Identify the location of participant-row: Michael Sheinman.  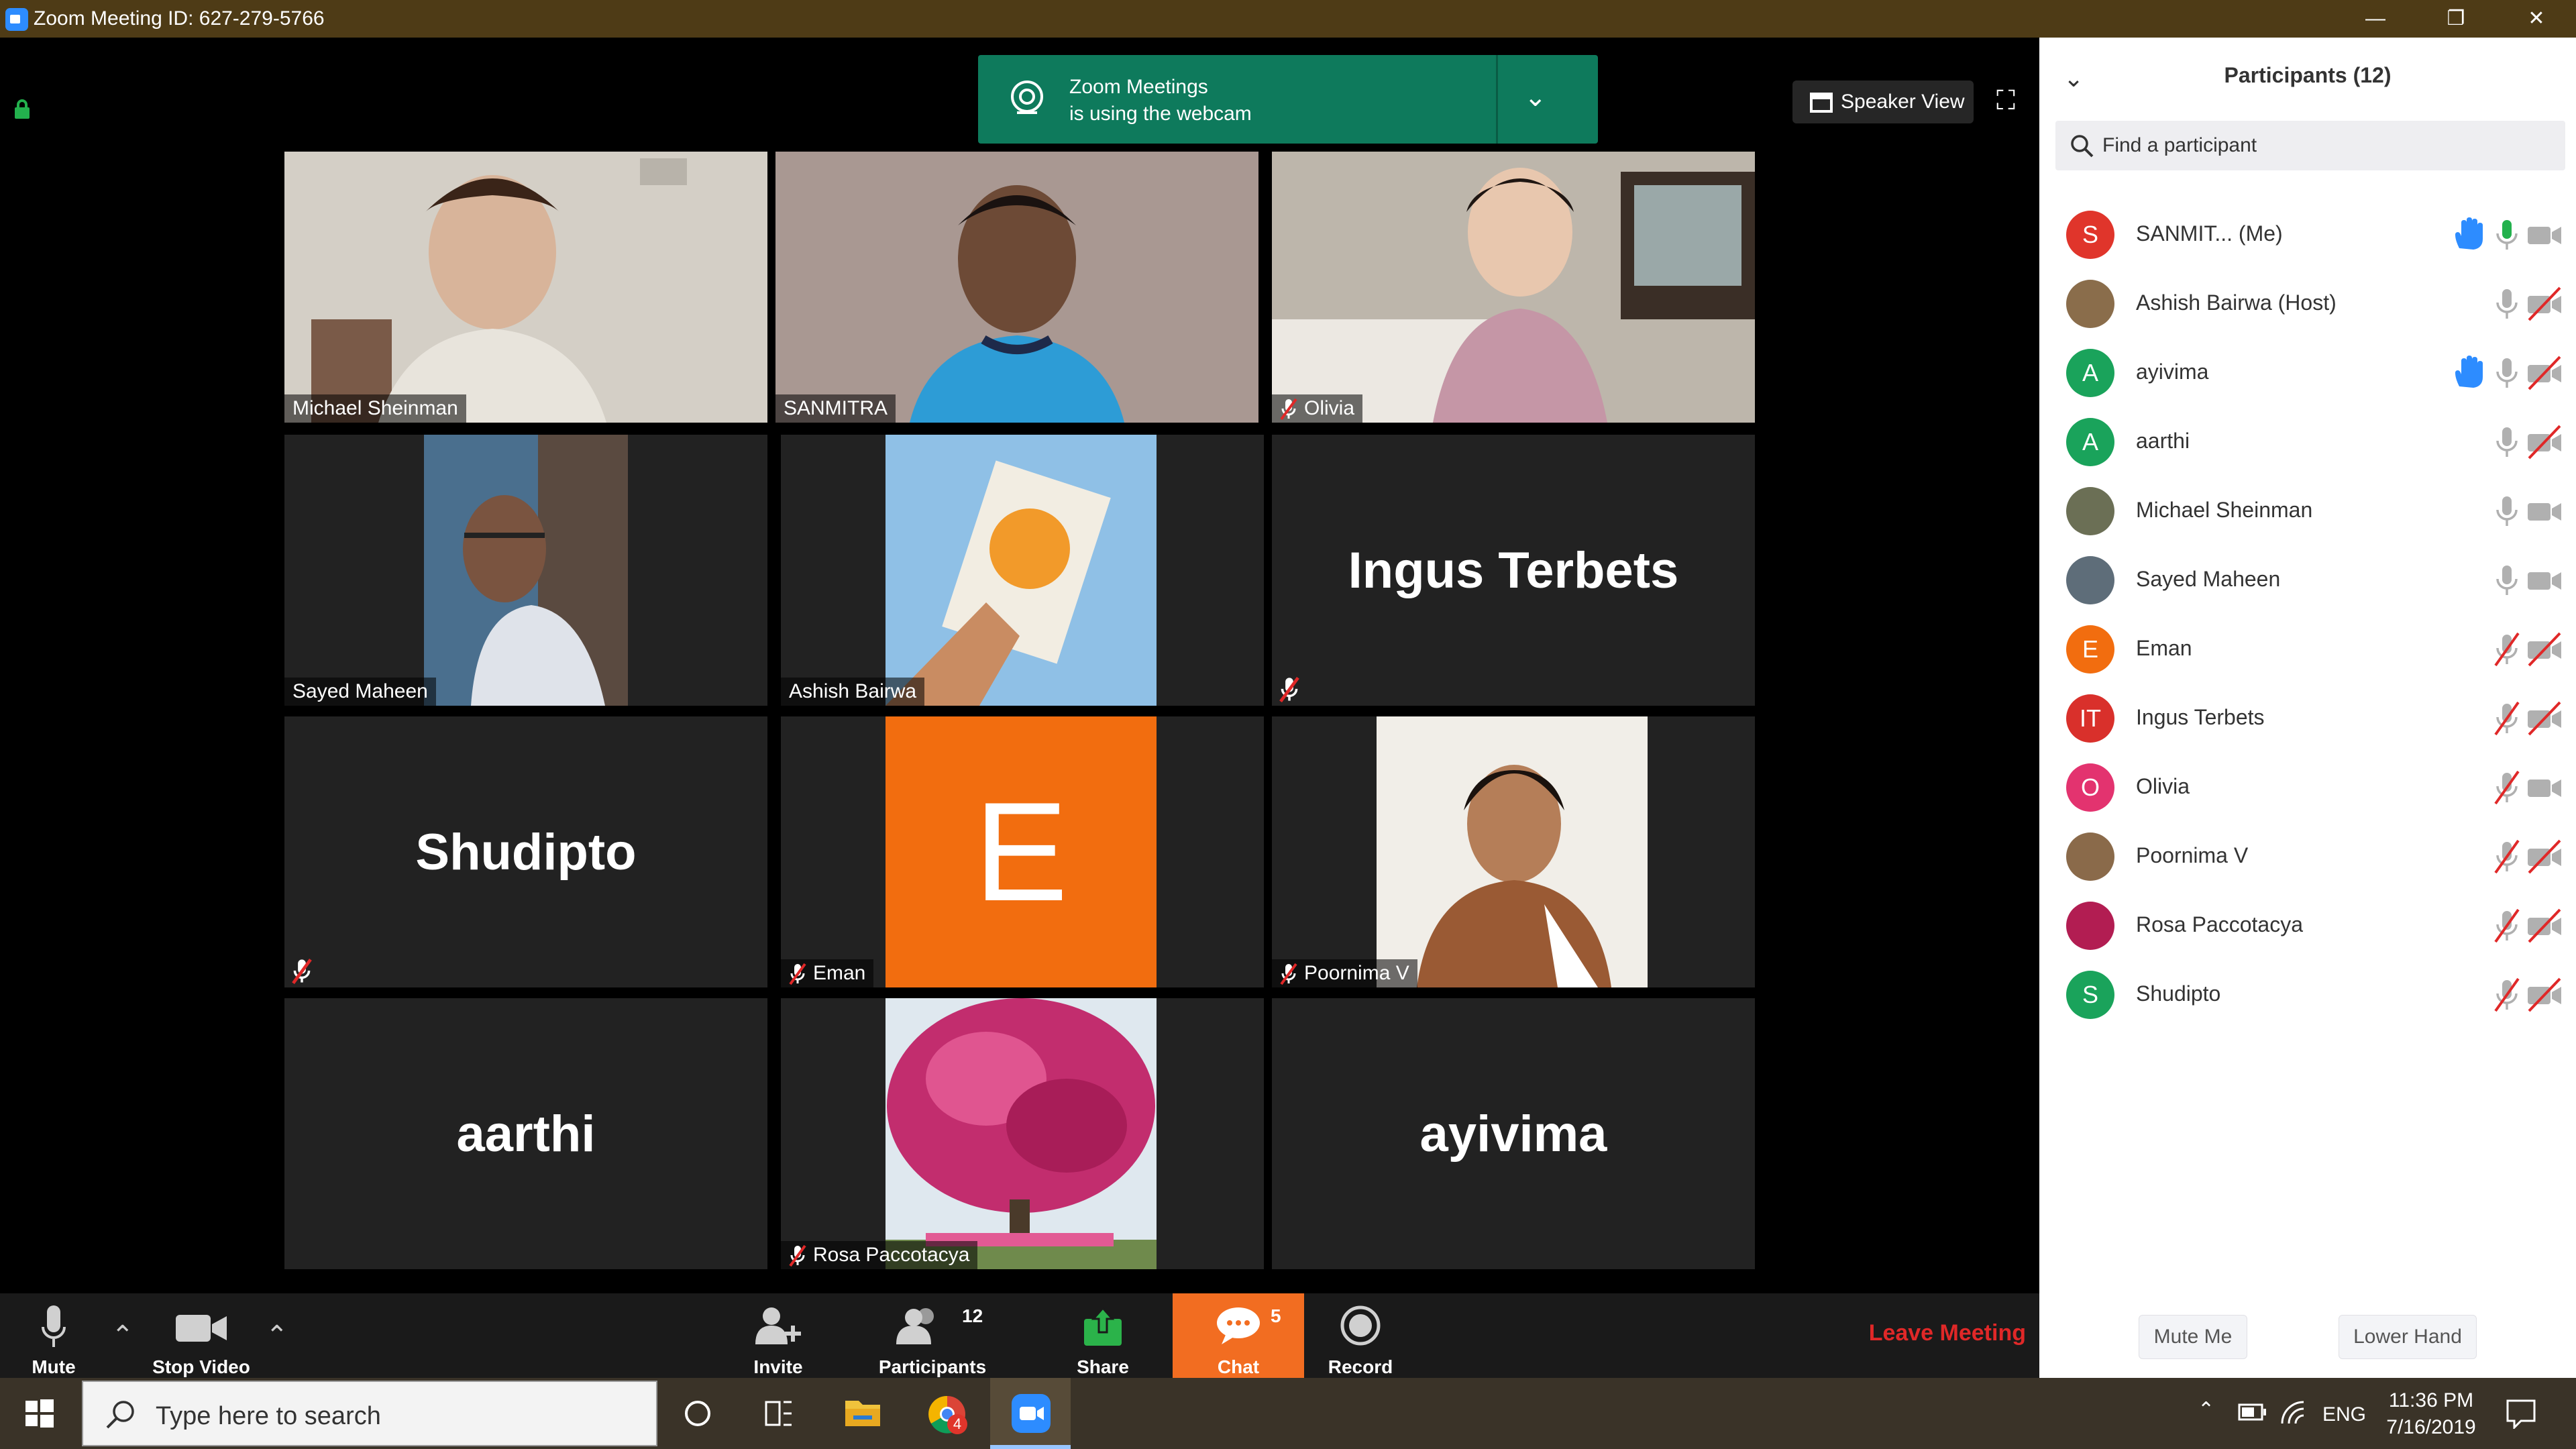
(2307, 502).